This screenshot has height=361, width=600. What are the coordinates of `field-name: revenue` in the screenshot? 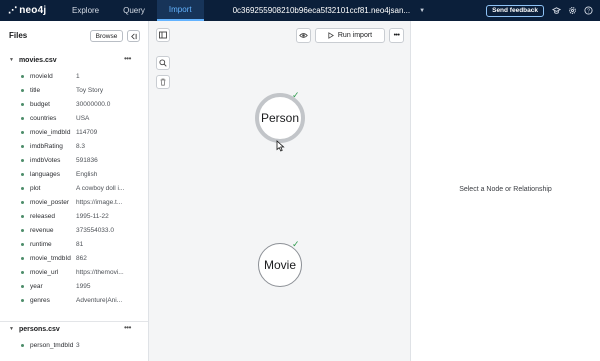 It's located at (42, 230).